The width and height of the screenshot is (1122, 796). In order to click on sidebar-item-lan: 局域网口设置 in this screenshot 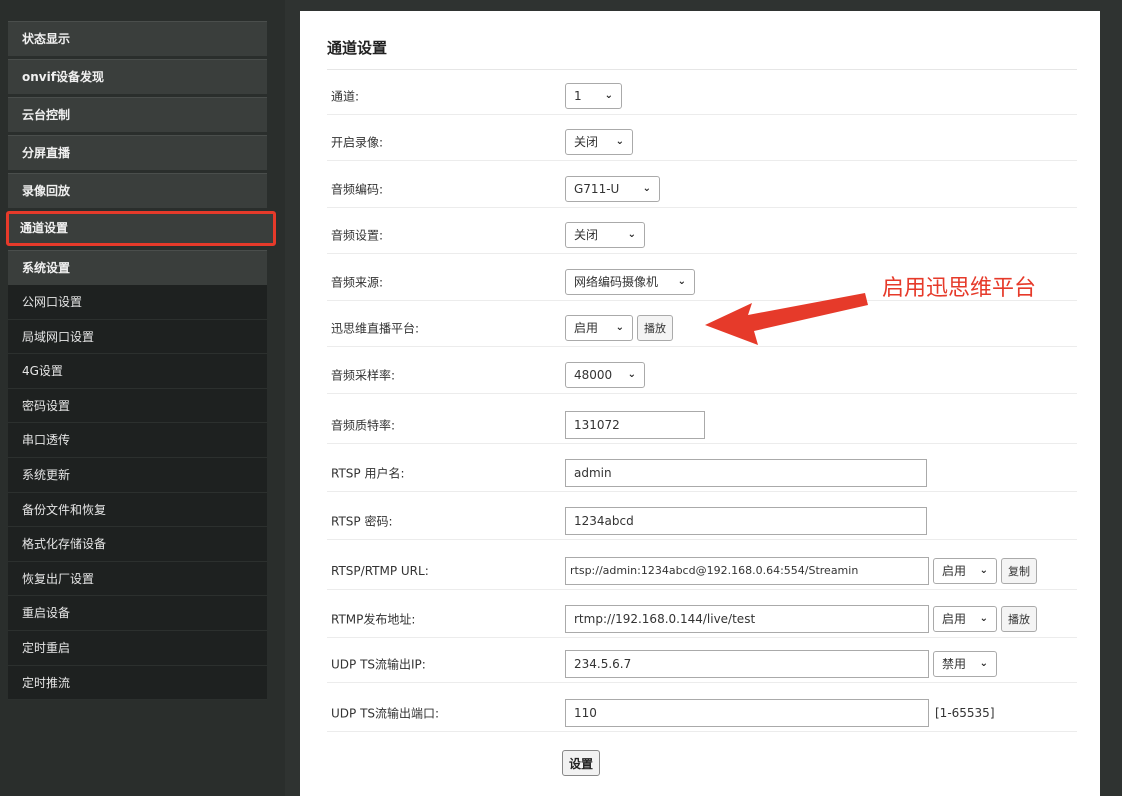, I will do `click(137, 337)`.